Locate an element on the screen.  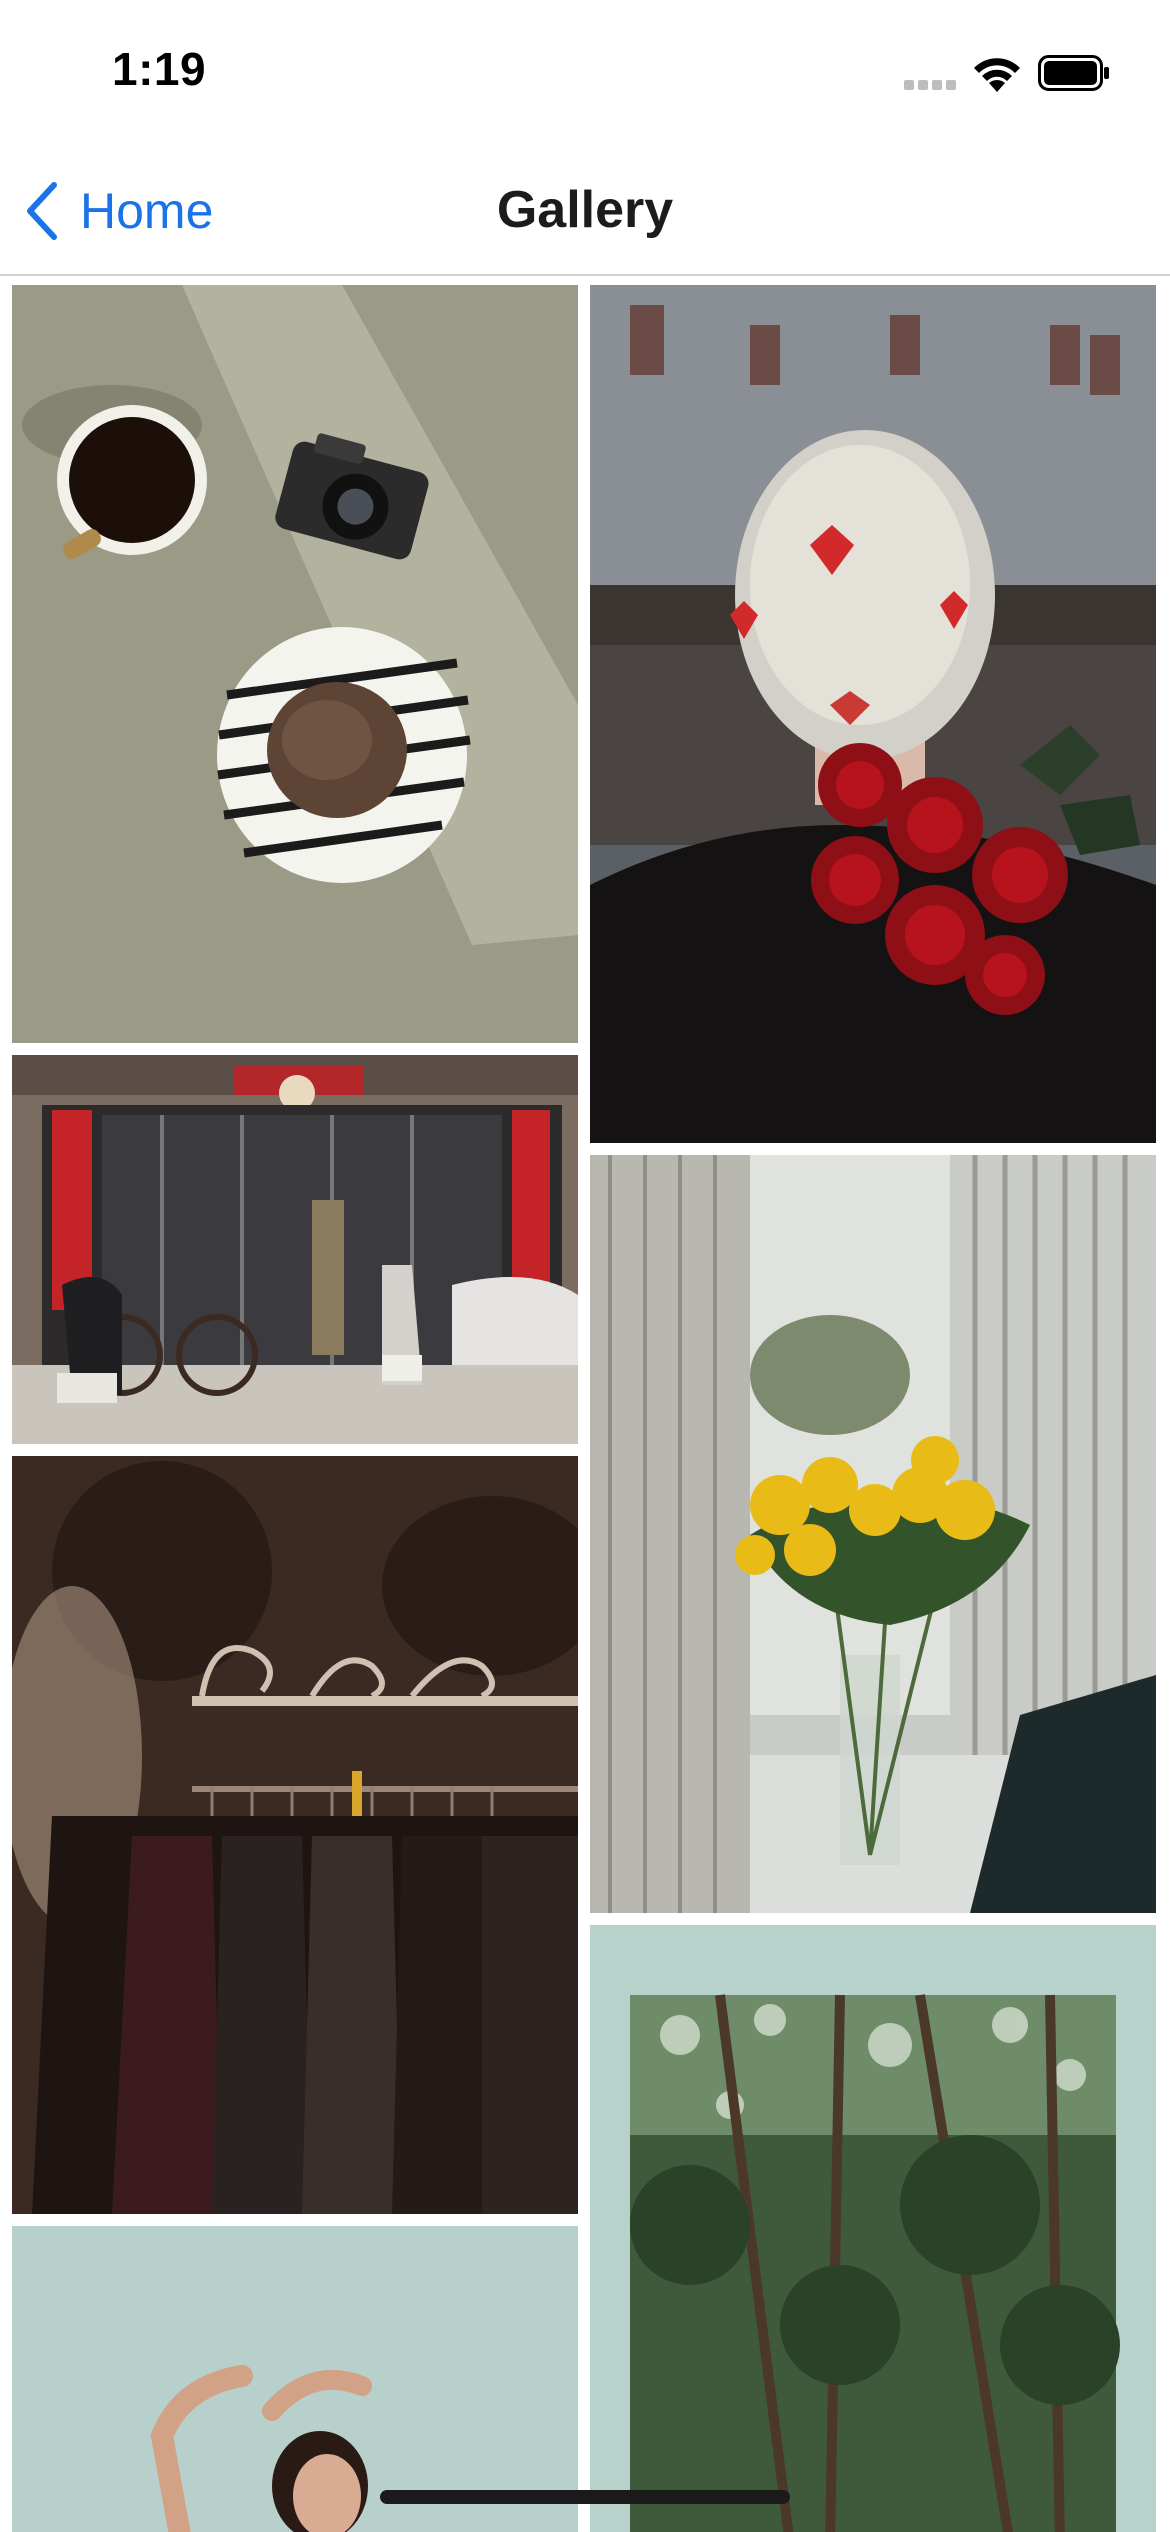
framed-forest-image is located at coordinates (873, 2228).